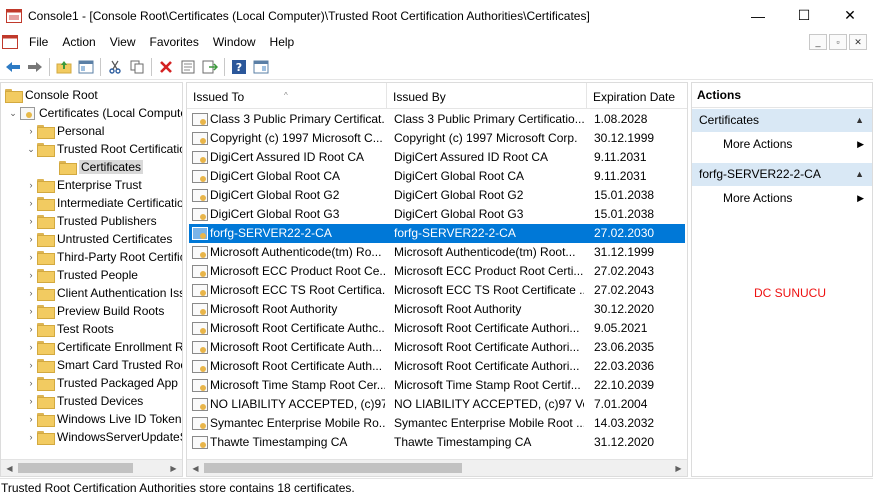  I want to click on document-window-icon, so click(10, 42).